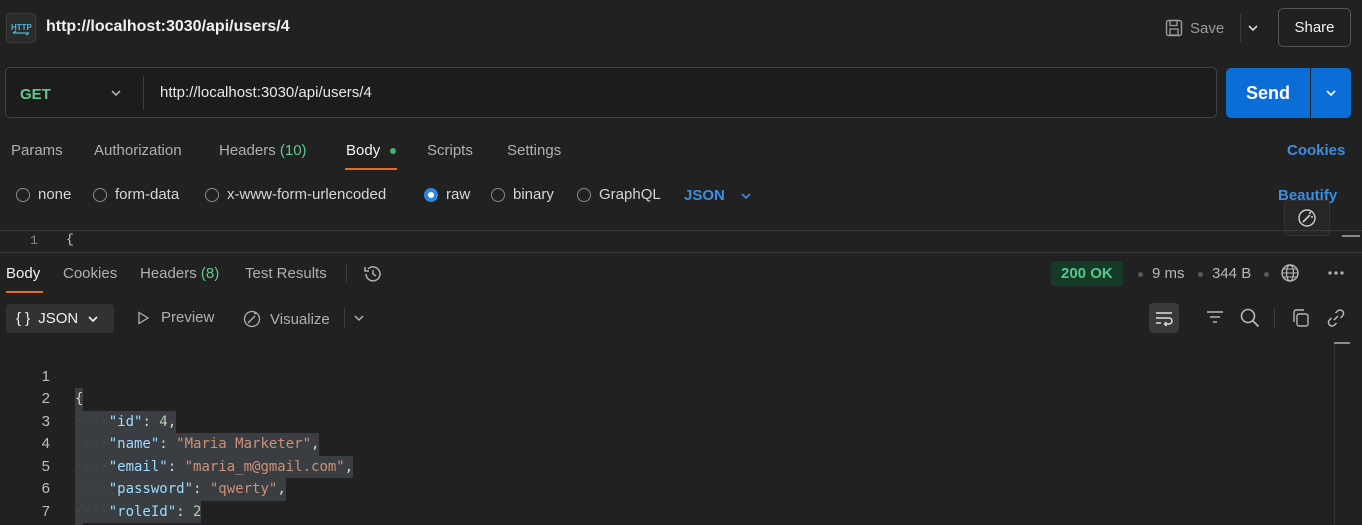 Image resolution: width=1362 pixels, height=525 pixels. What do you see at coordinates (252, 319) in the screenshot?
I see `visualize-wand-icon` at bounding box center [252, 319].